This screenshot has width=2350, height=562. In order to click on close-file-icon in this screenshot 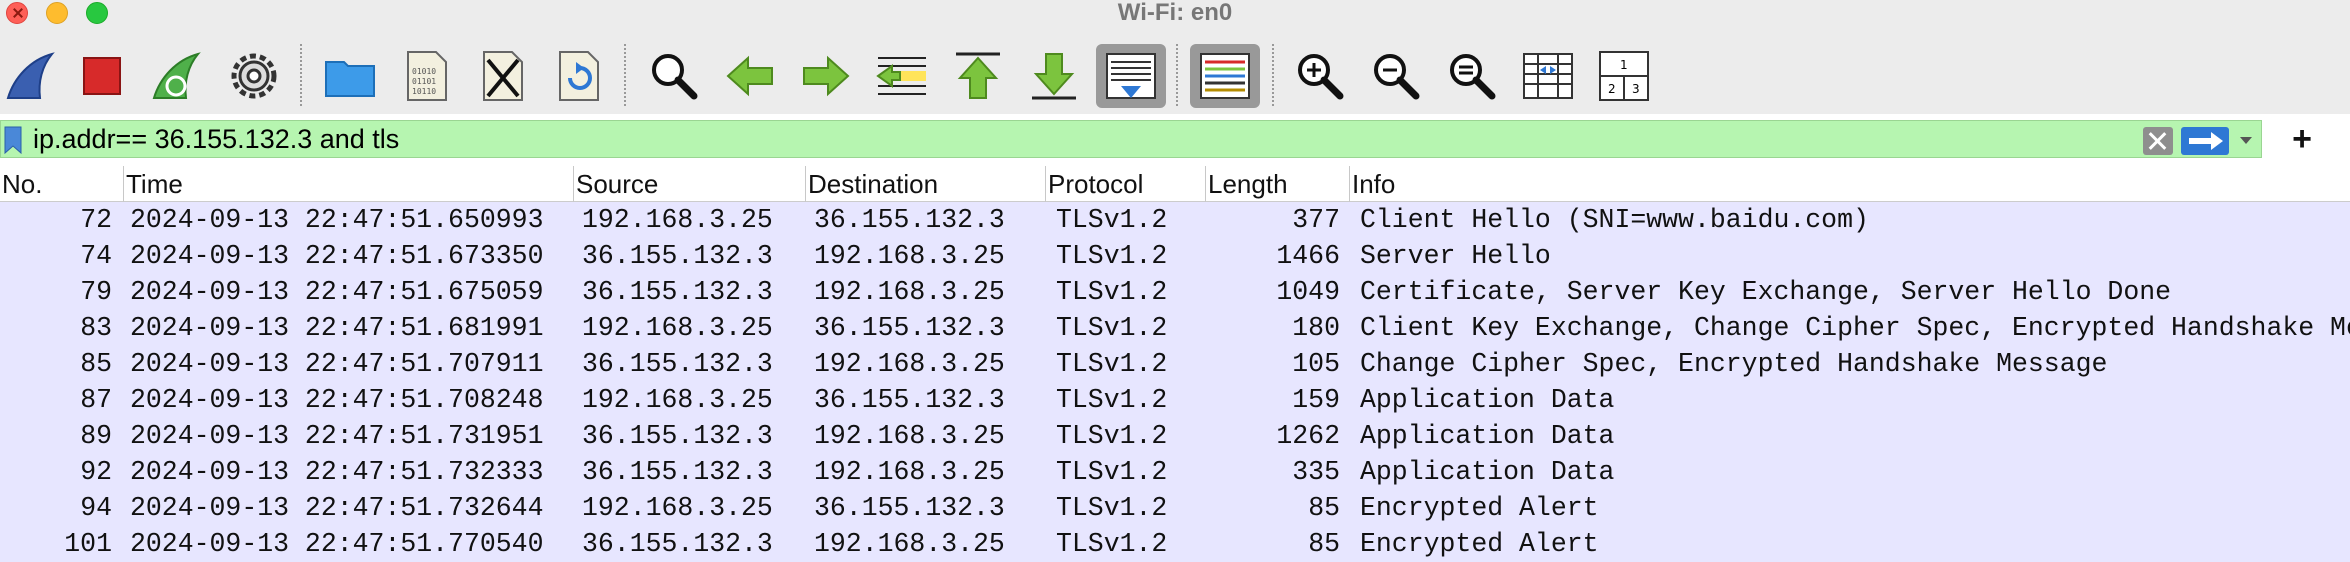, I will do `click(503, 76)`.